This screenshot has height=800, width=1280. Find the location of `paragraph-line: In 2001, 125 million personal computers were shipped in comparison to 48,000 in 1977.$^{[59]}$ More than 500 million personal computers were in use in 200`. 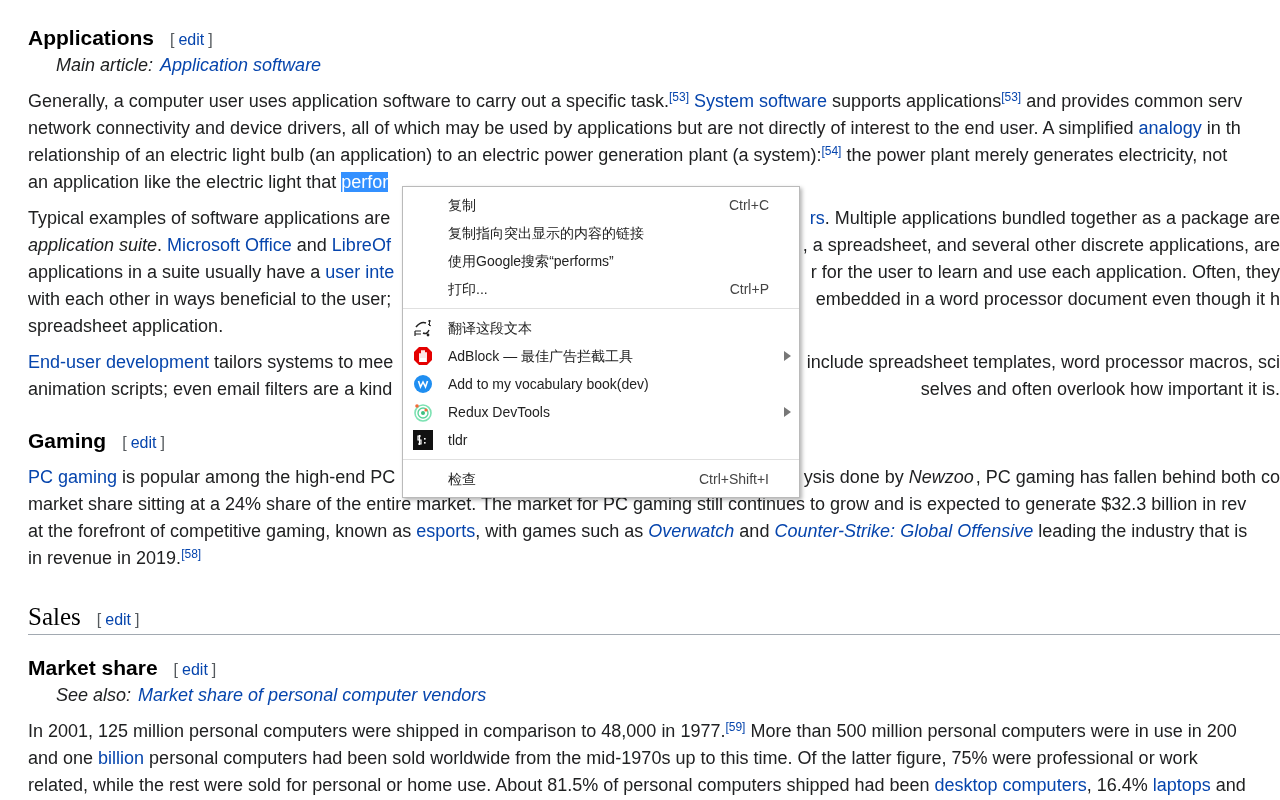

paragraph-line: In 2001, 125 million personal computers were shipped in comparison to 48,000 in 1977.$^{[59]}$ More than 500 million personal computers were in use in 200 is located at coordinates (632, 731).